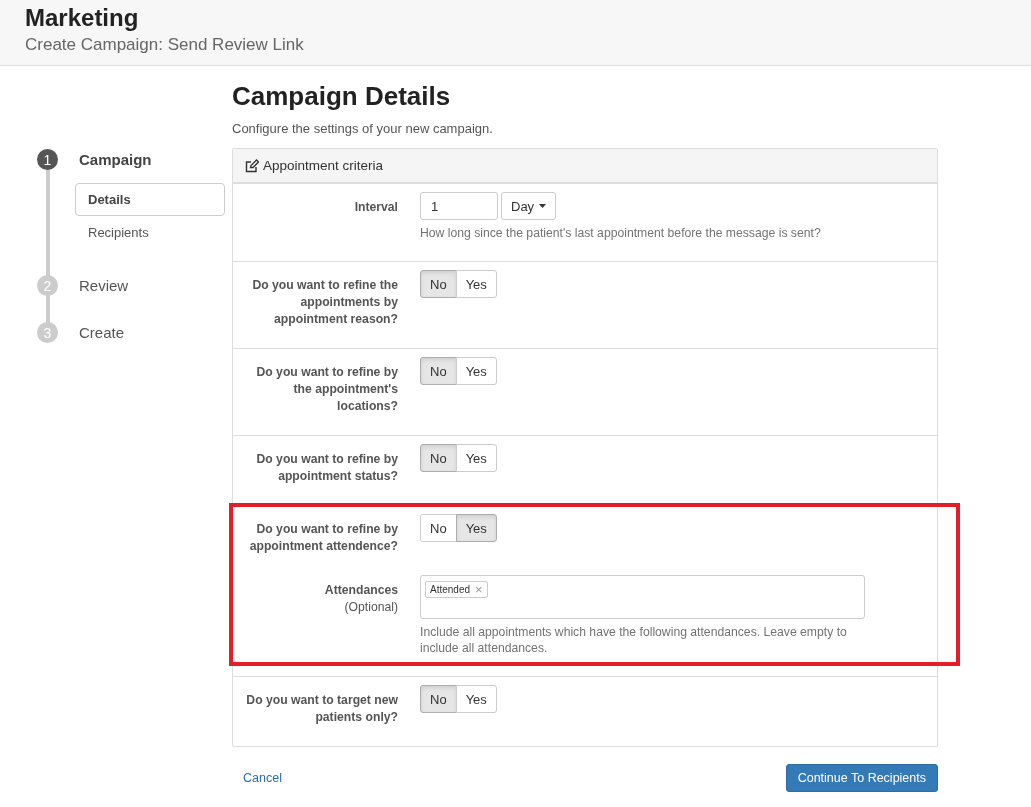 This screenshot has width=1031, height=807. Describe the element at coordinates (360, 599) in the screenshot. I see `field-label: Attendances (Optional)` at that location.